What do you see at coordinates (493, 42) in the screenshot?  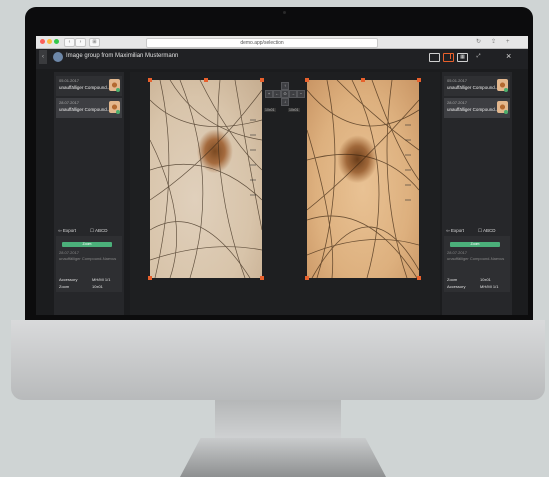 I see `share-icon: ⇪` at bounding box center [493, 42].